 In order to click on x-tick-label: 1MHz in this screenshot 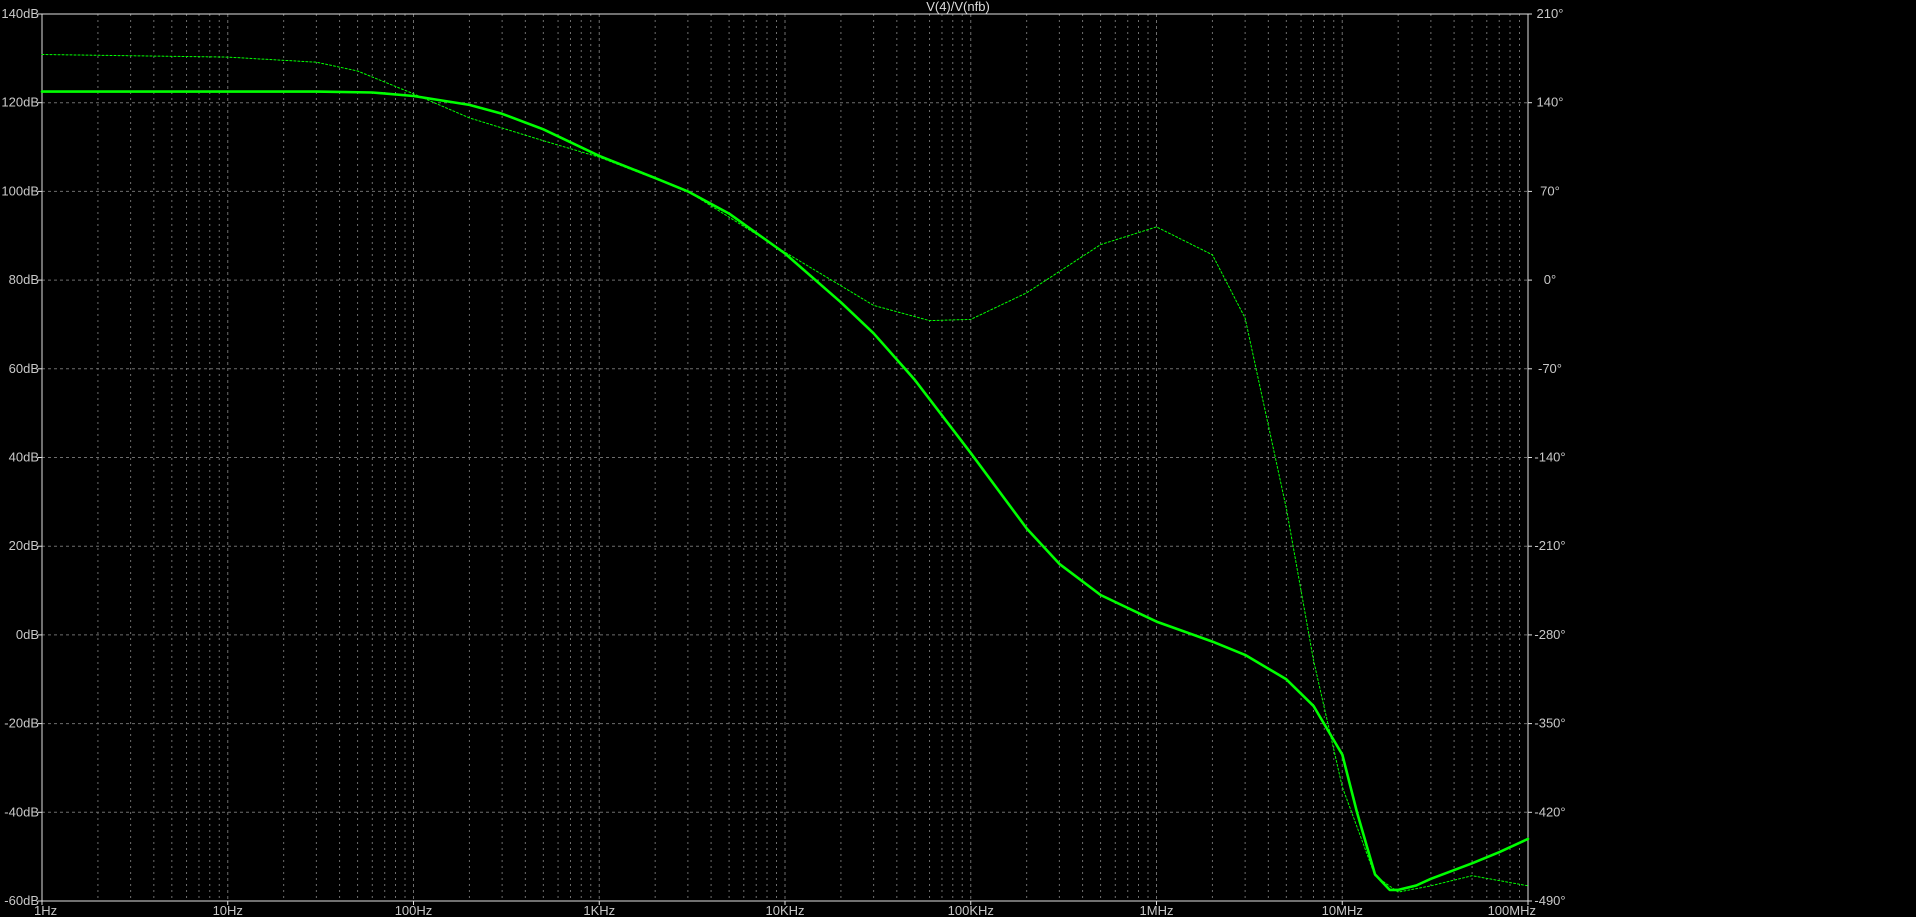, I will do `click(1157, 910)`.